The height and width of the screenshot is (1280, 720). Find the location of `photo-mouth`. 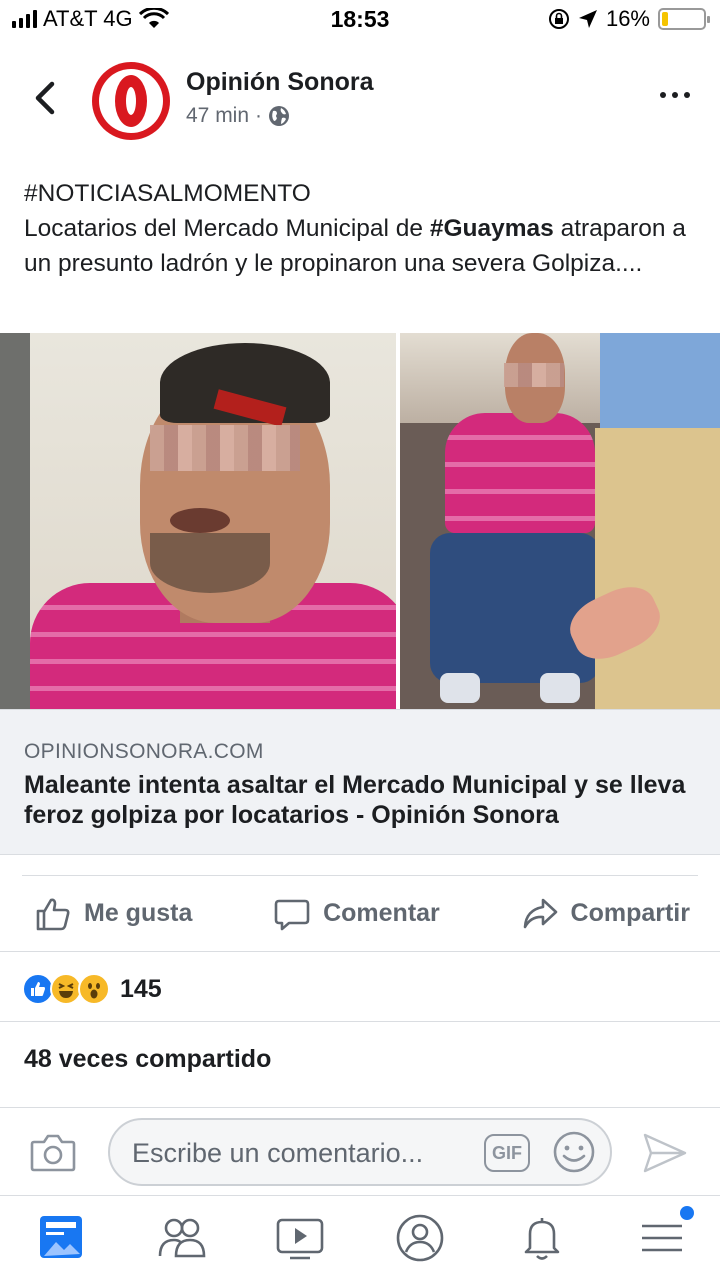

photo-mouth is located at coordinates (200, 520).